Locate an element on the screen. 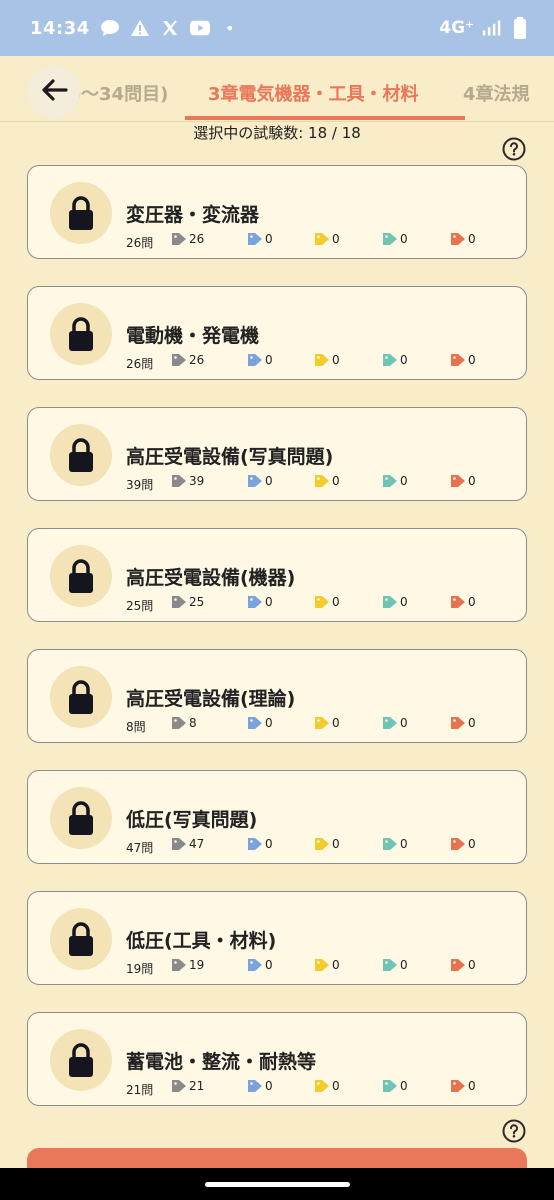 This screenshot has height=1200, width=554. category-card: 高圧受電設備(写真問題) 39問 39 0 0 0 0 is located at coordinates (277, 454).